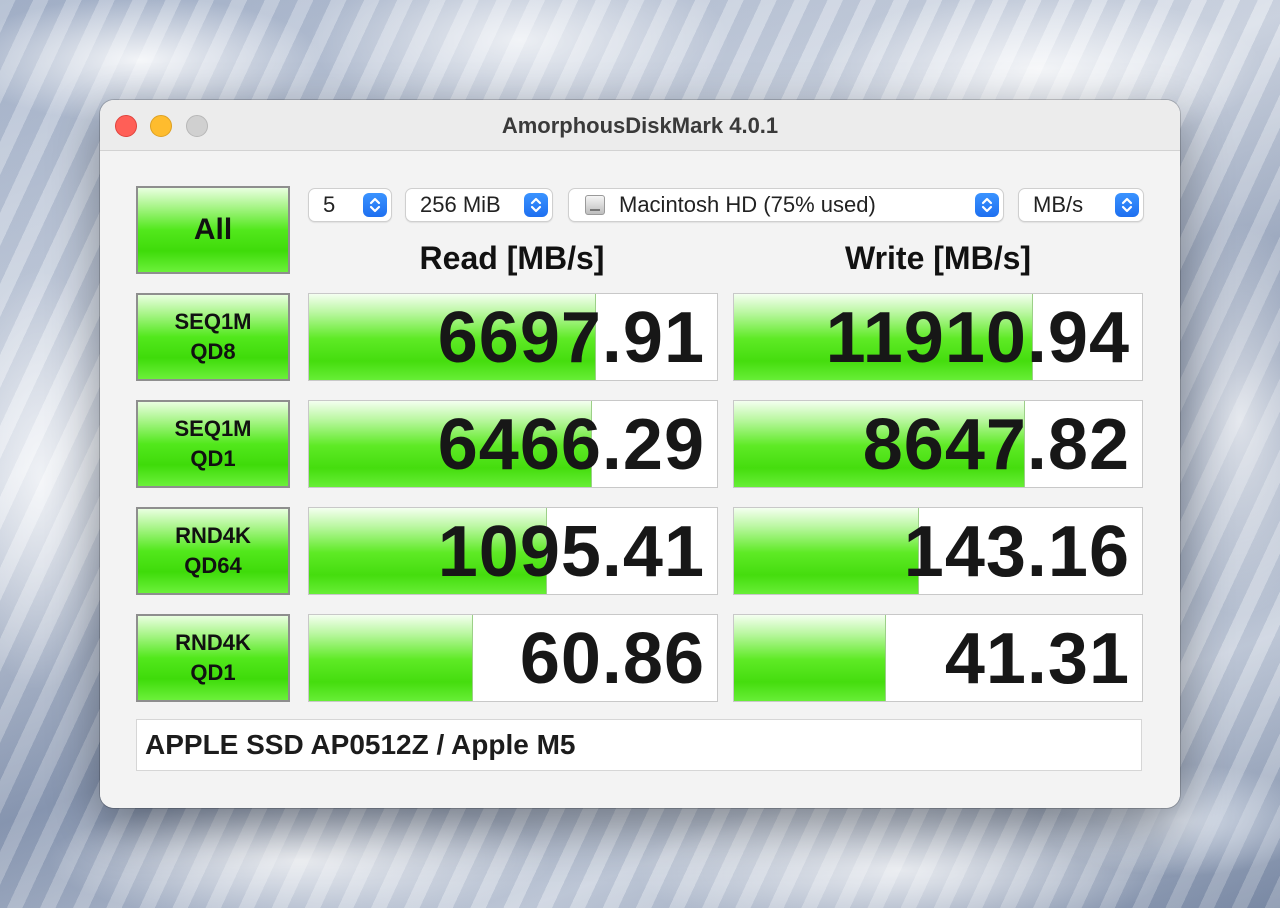 The height and width of the screenshot is (908, 1280). I want to click on write-result-seq1m-qd8: 11910.94, so click(938, 337).